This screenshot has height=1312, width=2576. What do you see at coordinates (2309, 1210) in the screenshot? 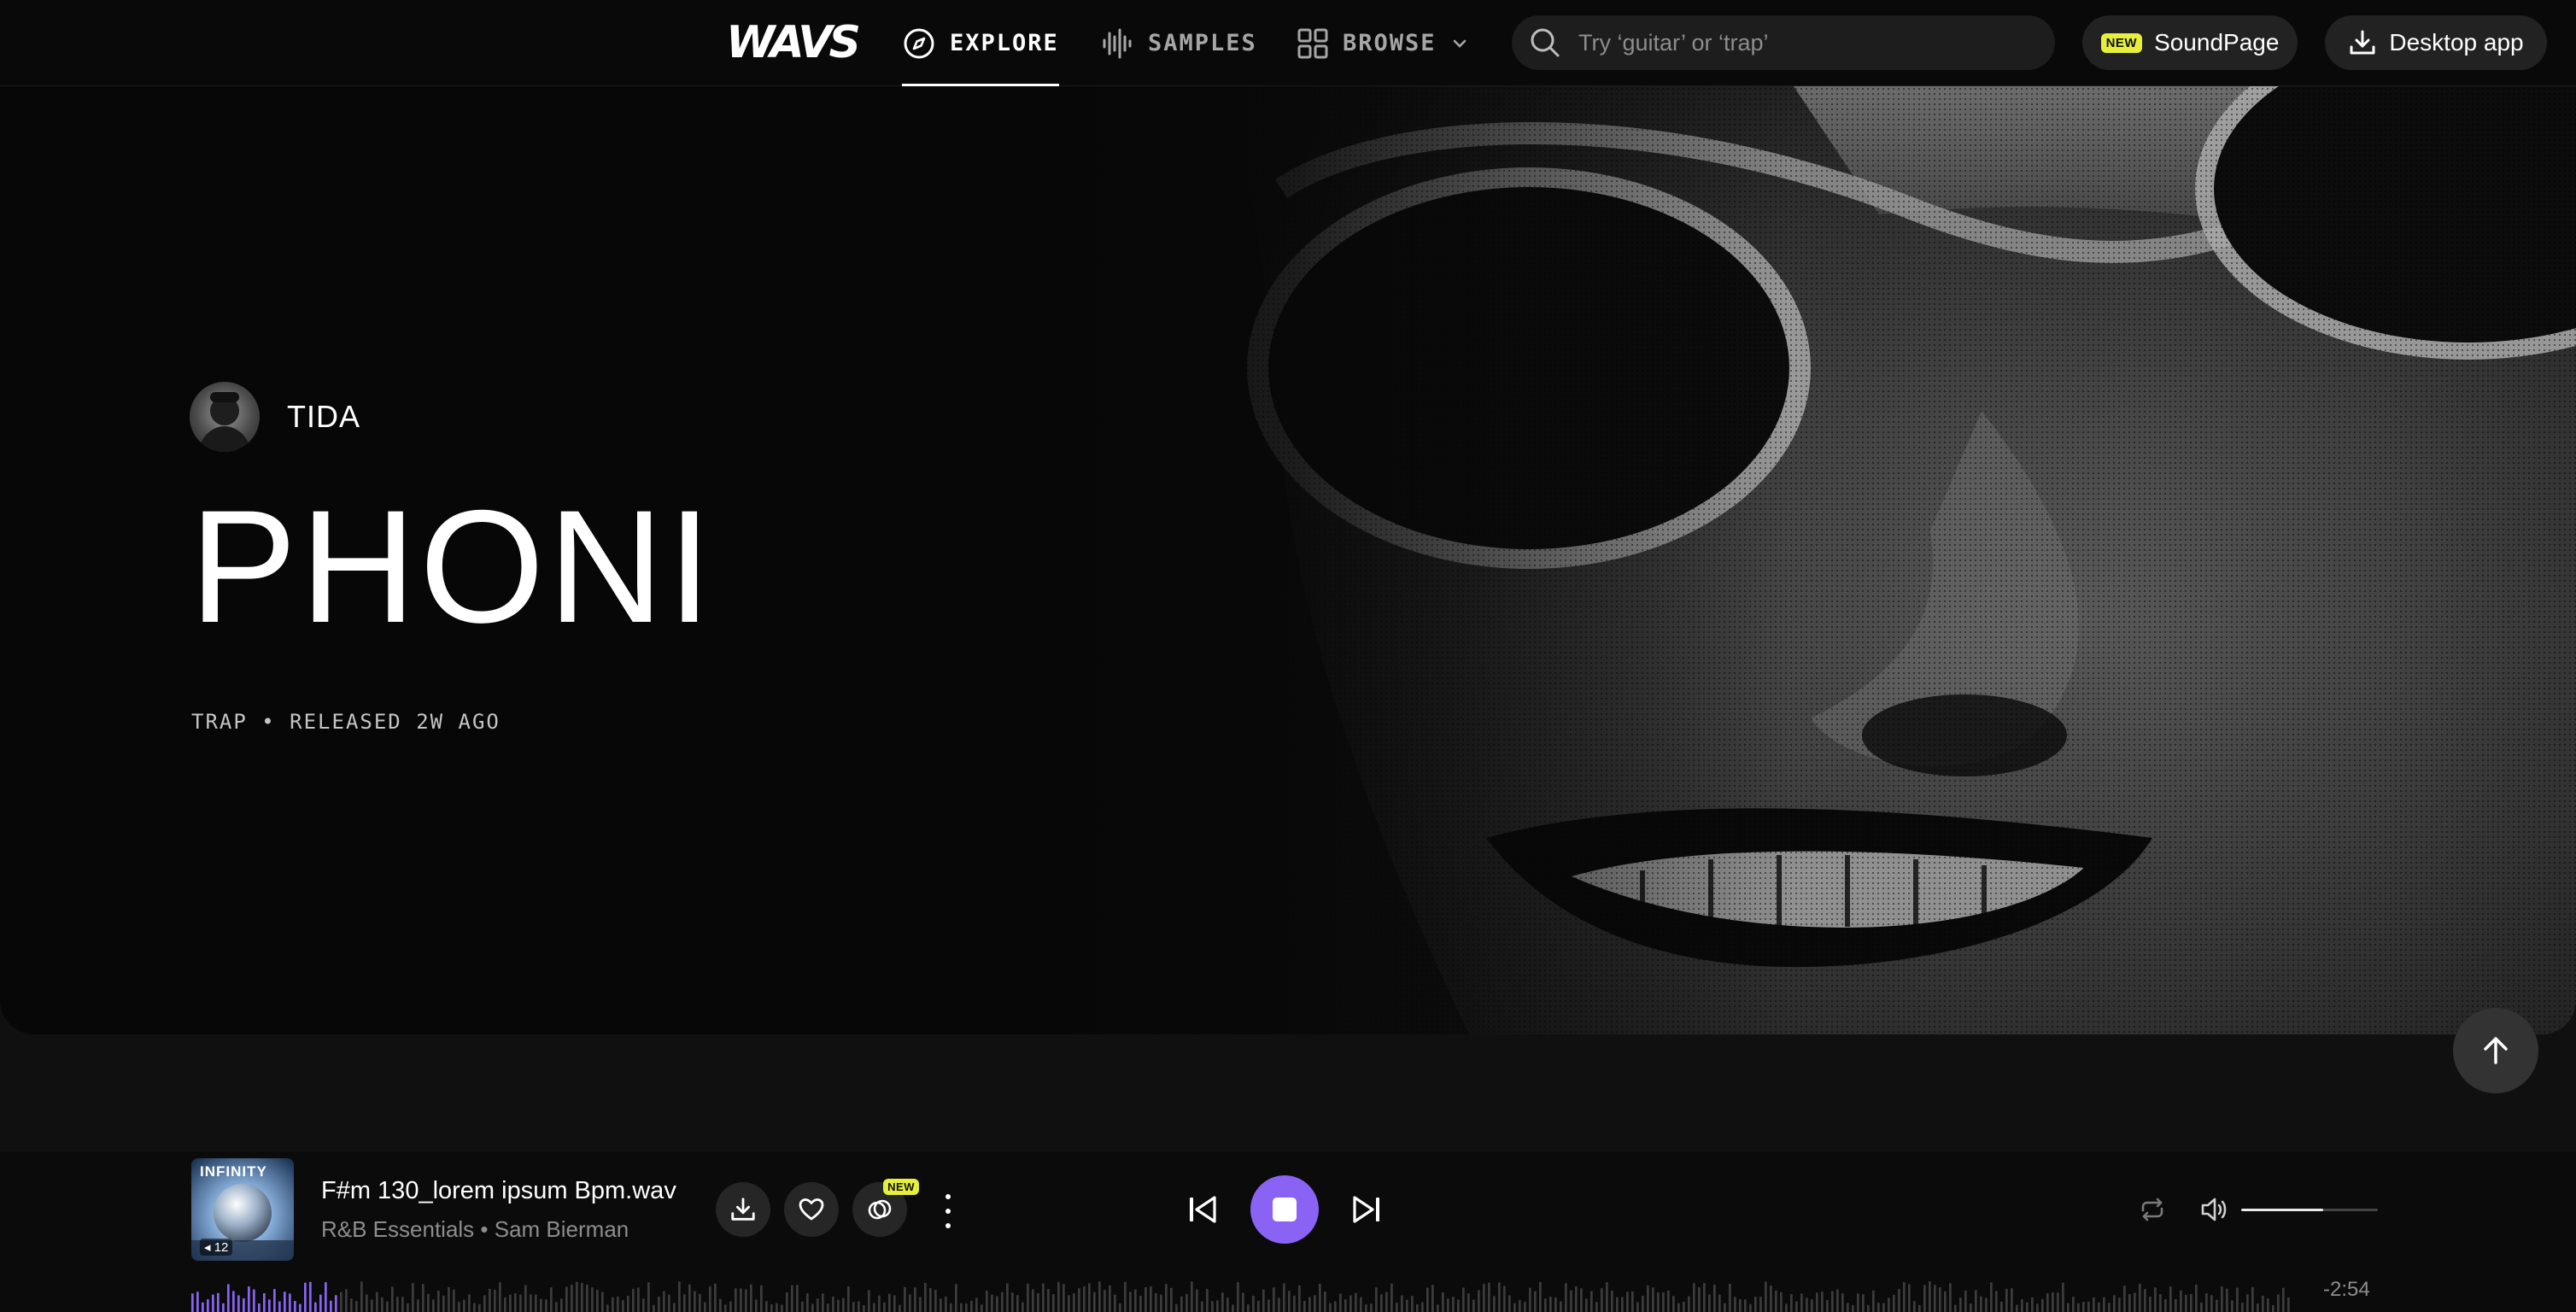
I see `volume-slider` at bounding box center [2309, 1210].